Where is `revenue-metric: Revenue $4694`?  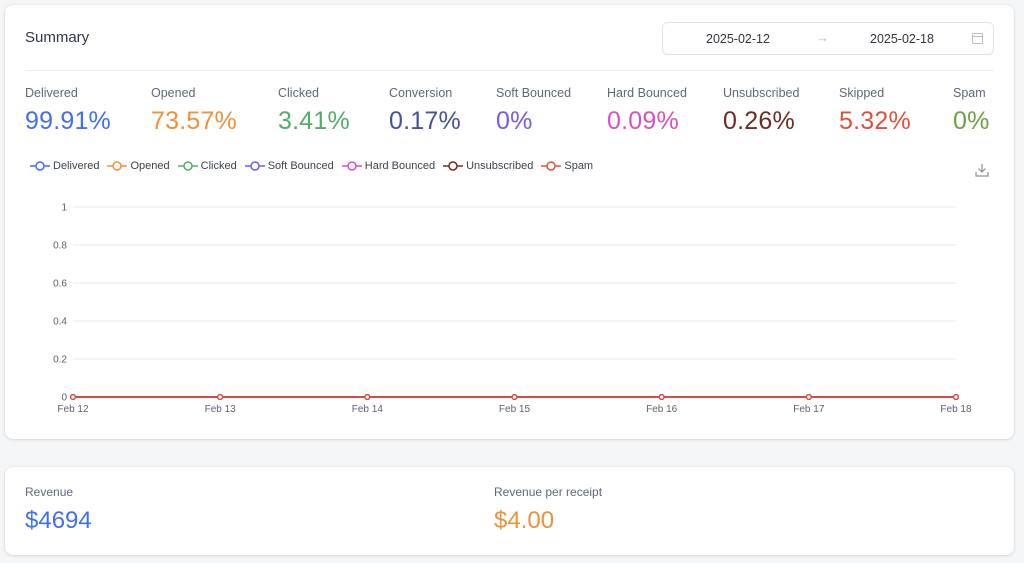
revenue-metric: Revenue $4694 is located at coordinates (58, 510).